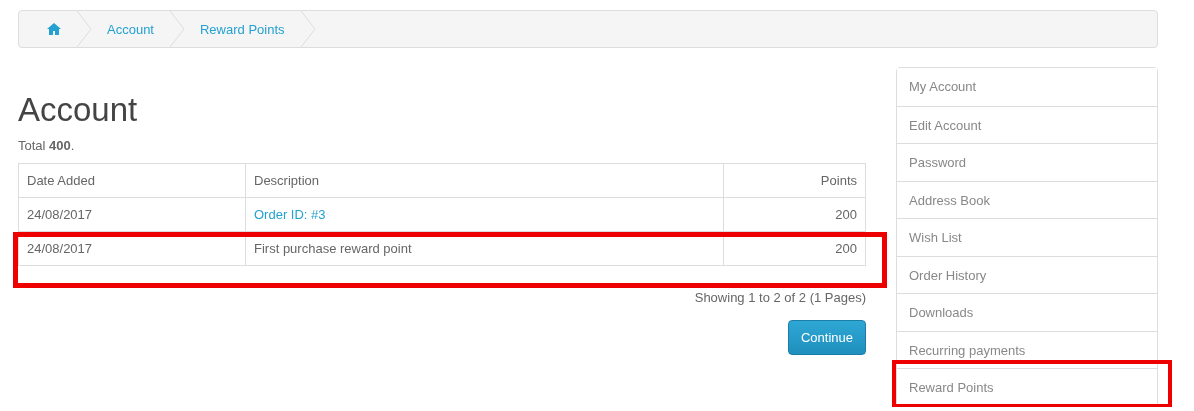 This screenshot has height=411, width=1194. Describe the element at coordinates (779, 297) in the screenshot. I see `pagination-text: Showing 1 to 2 of 2 (1 Pages)` at that location.